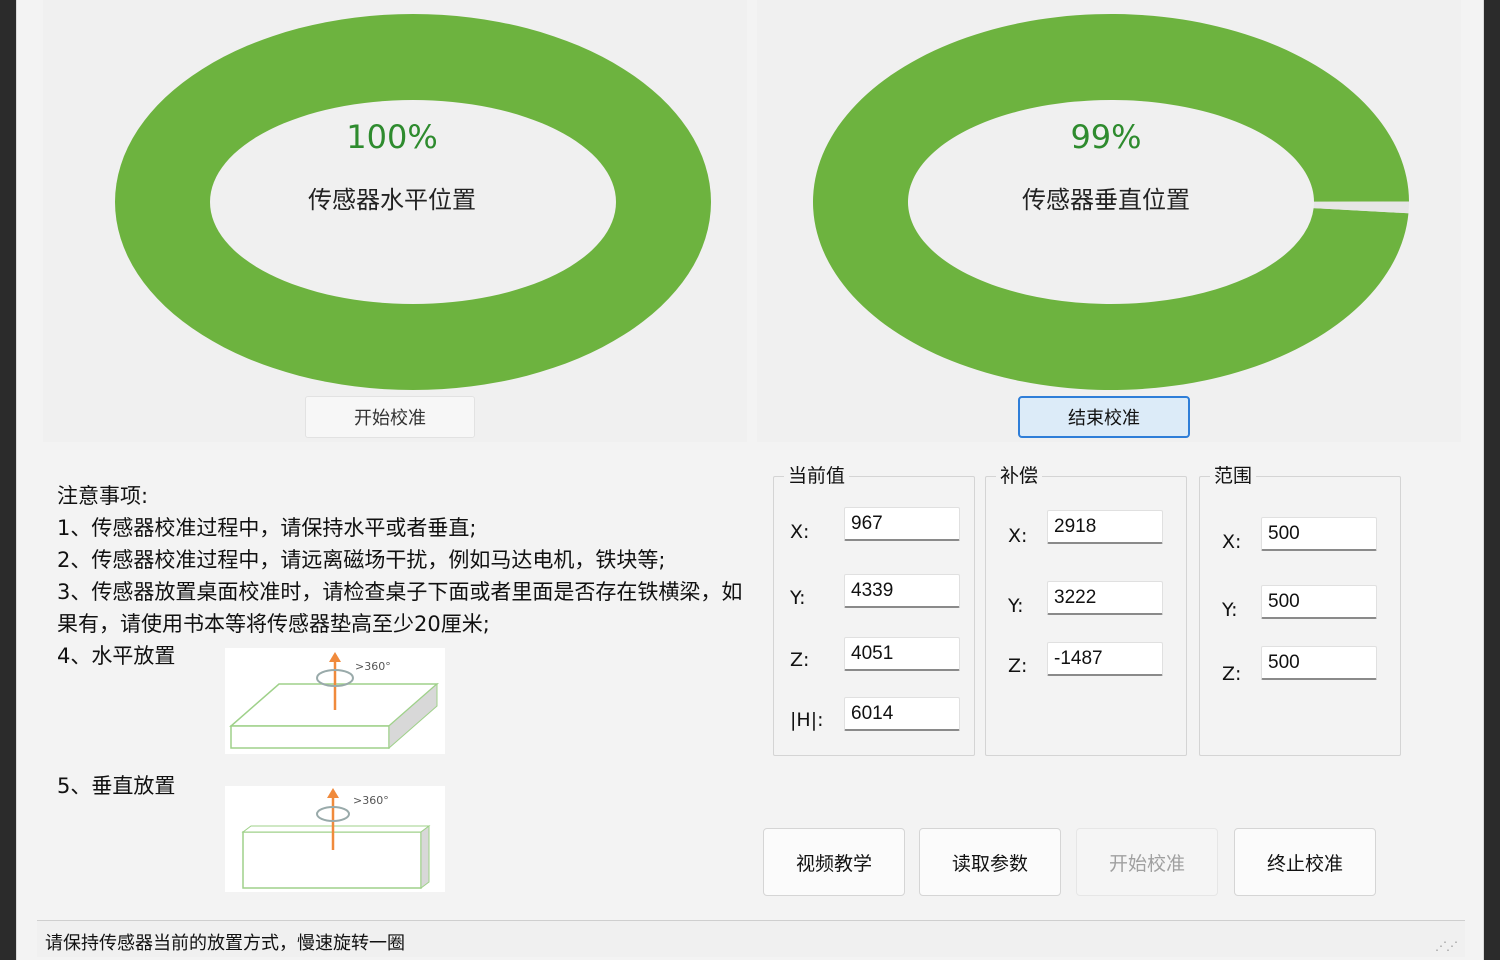 The width and height of the screenshot is (1500, 960). Describe the element at coordinates (1305, 862) in the screenshot. I see `stop-calibration-button: 终止校准` at that location.